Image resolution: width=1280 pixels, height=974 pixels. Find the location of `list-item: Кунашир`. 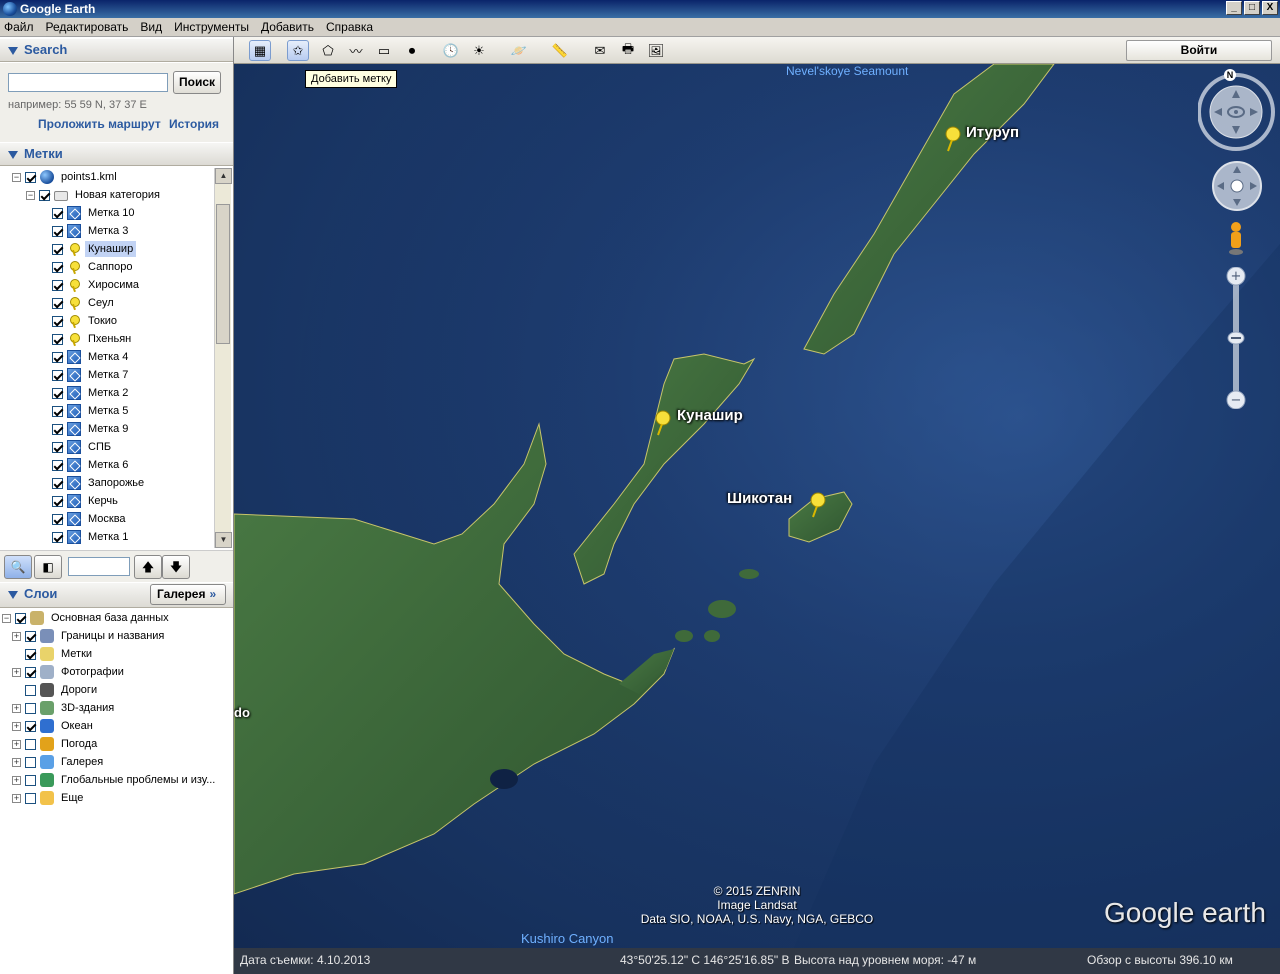

list-item: Кунашир is located at coordinates (94, 249).